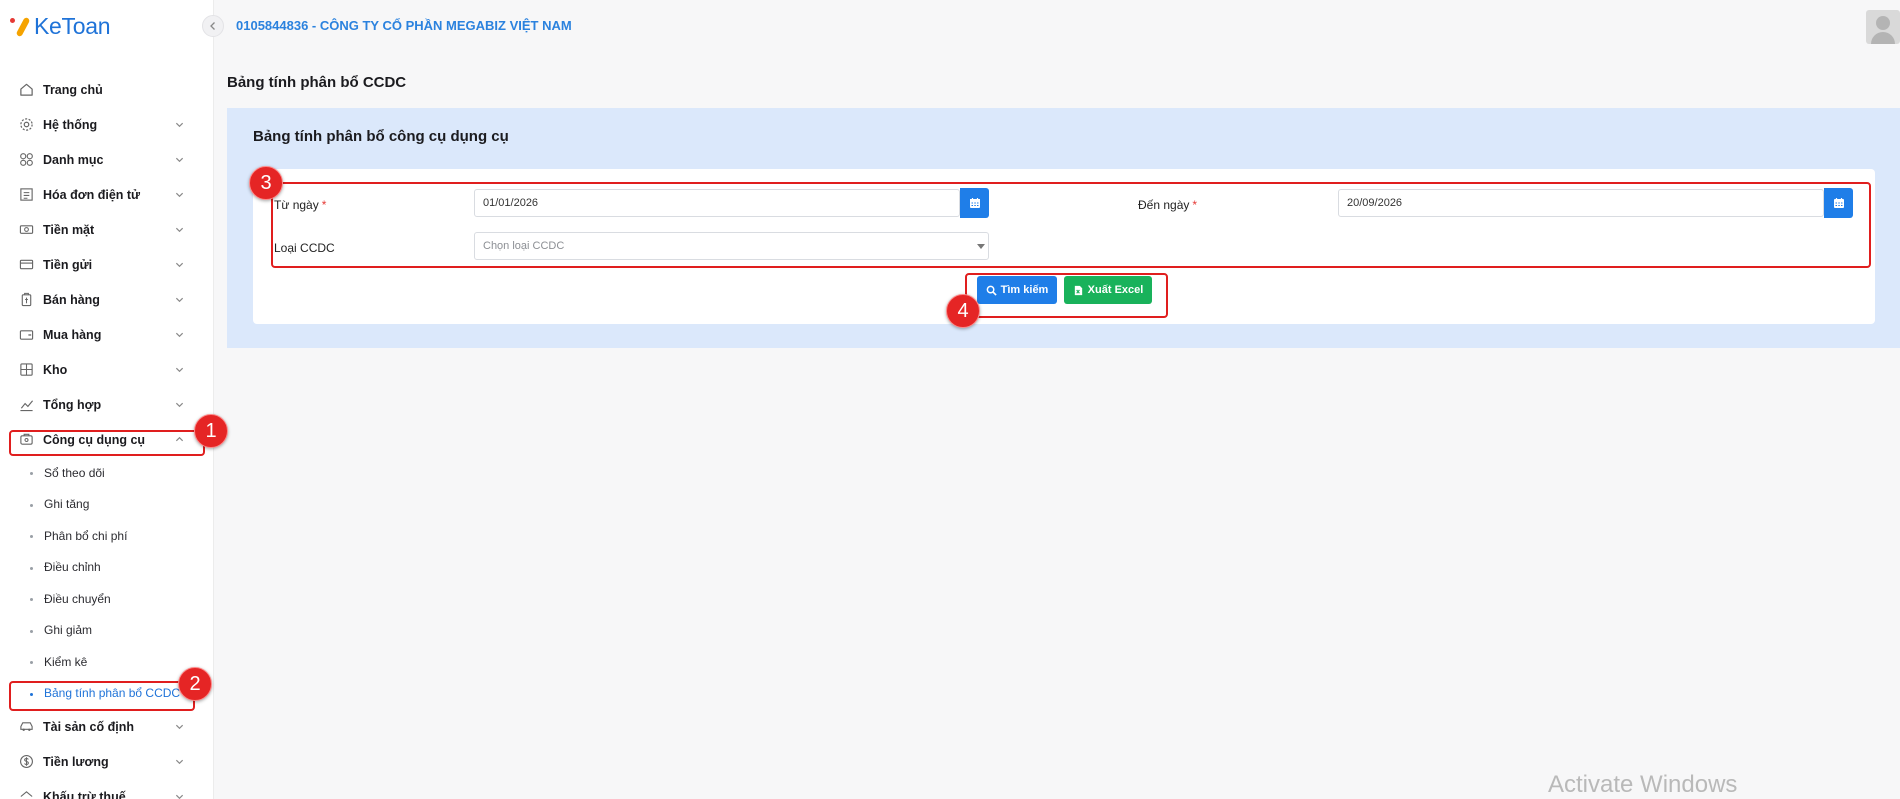  What do you see at coordinates (71, 299) in the screenshot?
I see `sidebar-item-label: Bán hàng` at bounding box center [71, 299].